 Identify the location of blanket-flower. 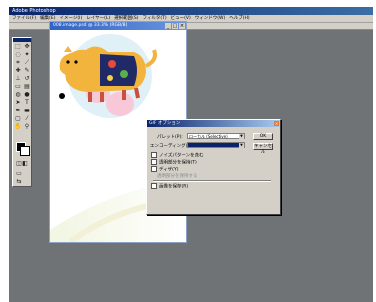
(112, 64).